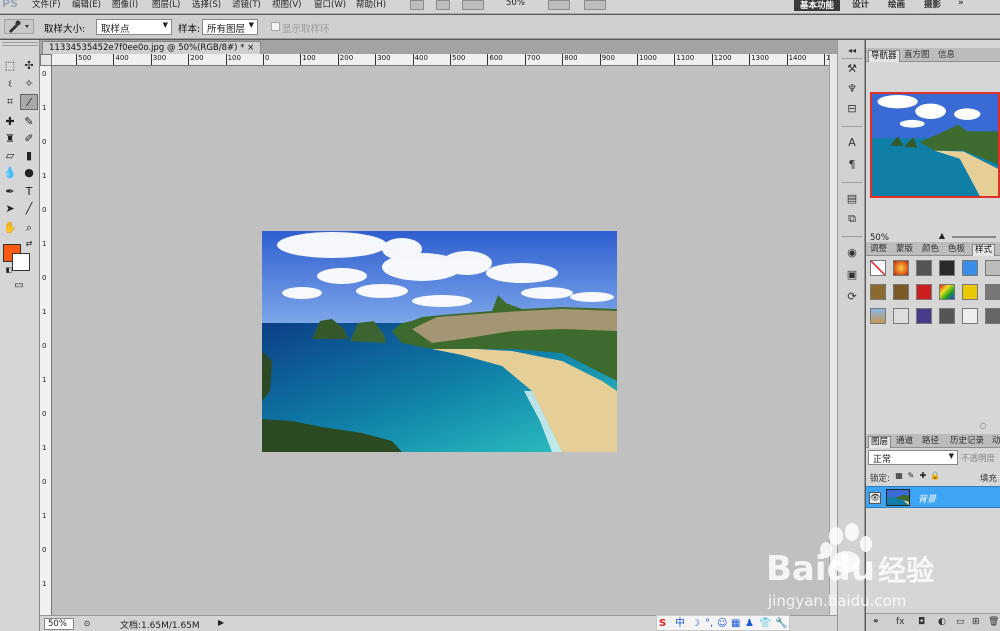 This screenshot has height=631, width=1000. I want to click on half-width-icon: ☽, so click(695, 623).